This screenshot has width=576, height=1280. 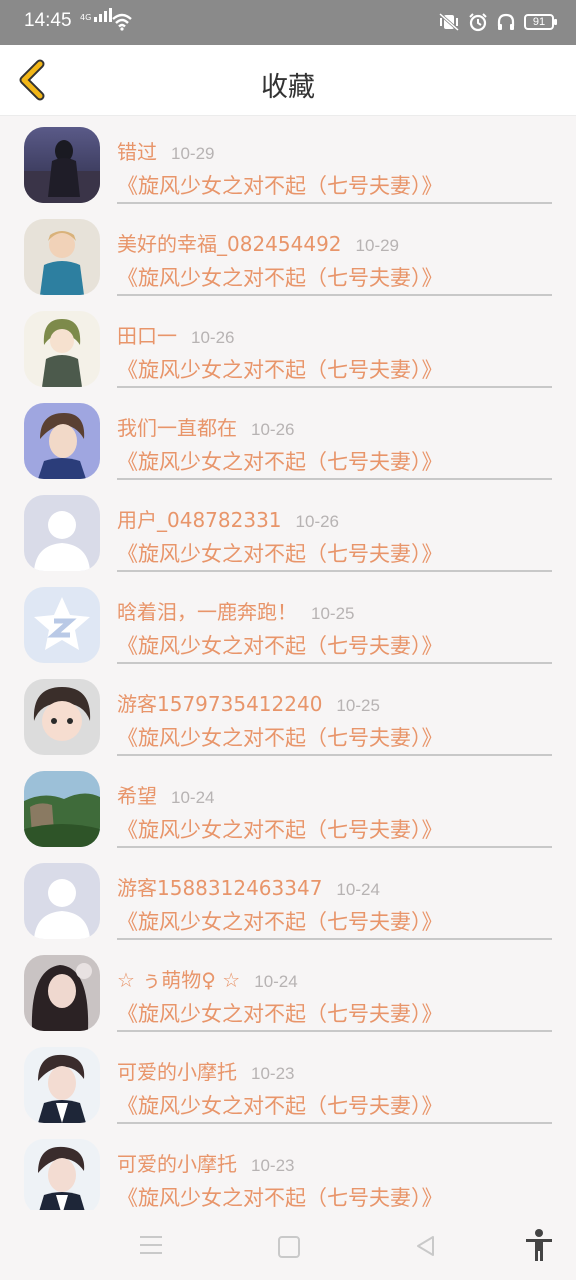 I want to click on list-item: 游客1579735412240 10-25 《旋风少女之对不起（七号夫妻）》, so click(x=288, y=714).